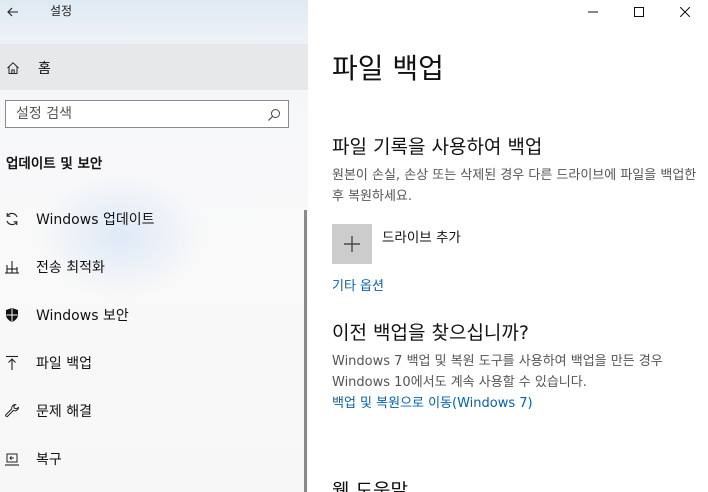 The image size is (708, 492). What do you see at coordinates (54, 164) in the screenshot?
I see `section-title: 업데이트 및 보안` at bounding box center [54, 164].